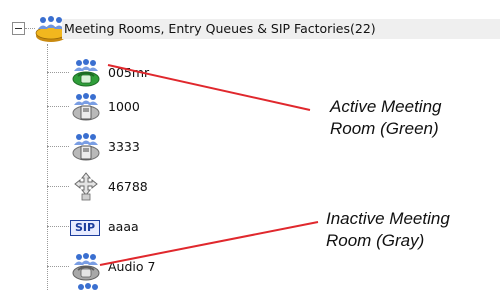 This screenshot has width=501, height=290. What do you see at coordinates (123, 226) in the screenshot?
I see `tree-item-label: aaaa` at bounding box center [123, 226].